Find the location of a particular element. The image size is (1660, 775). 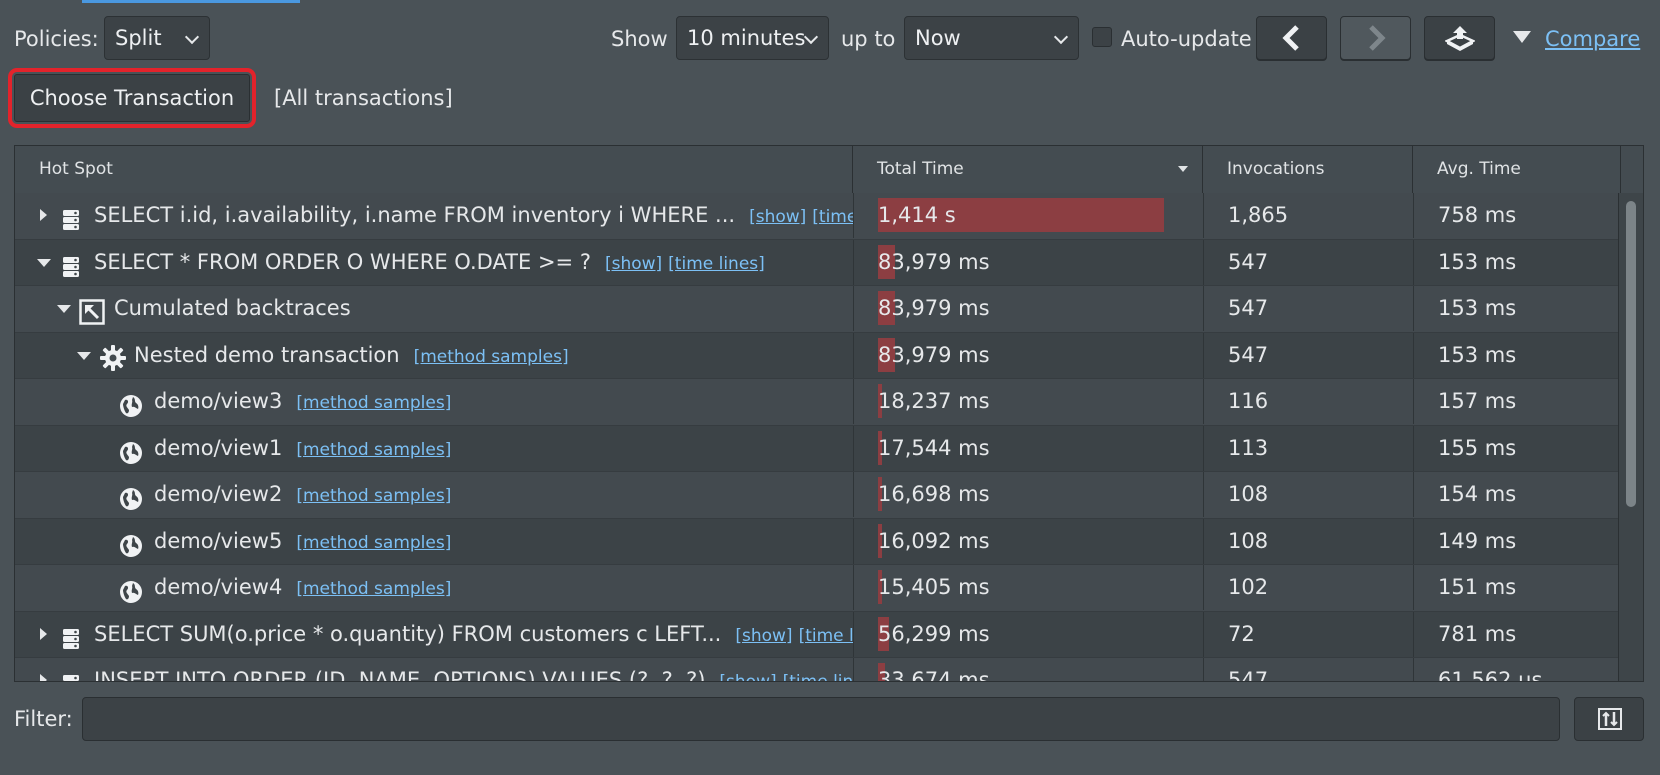

upto-value: Now is located at coordinates (938, 38).